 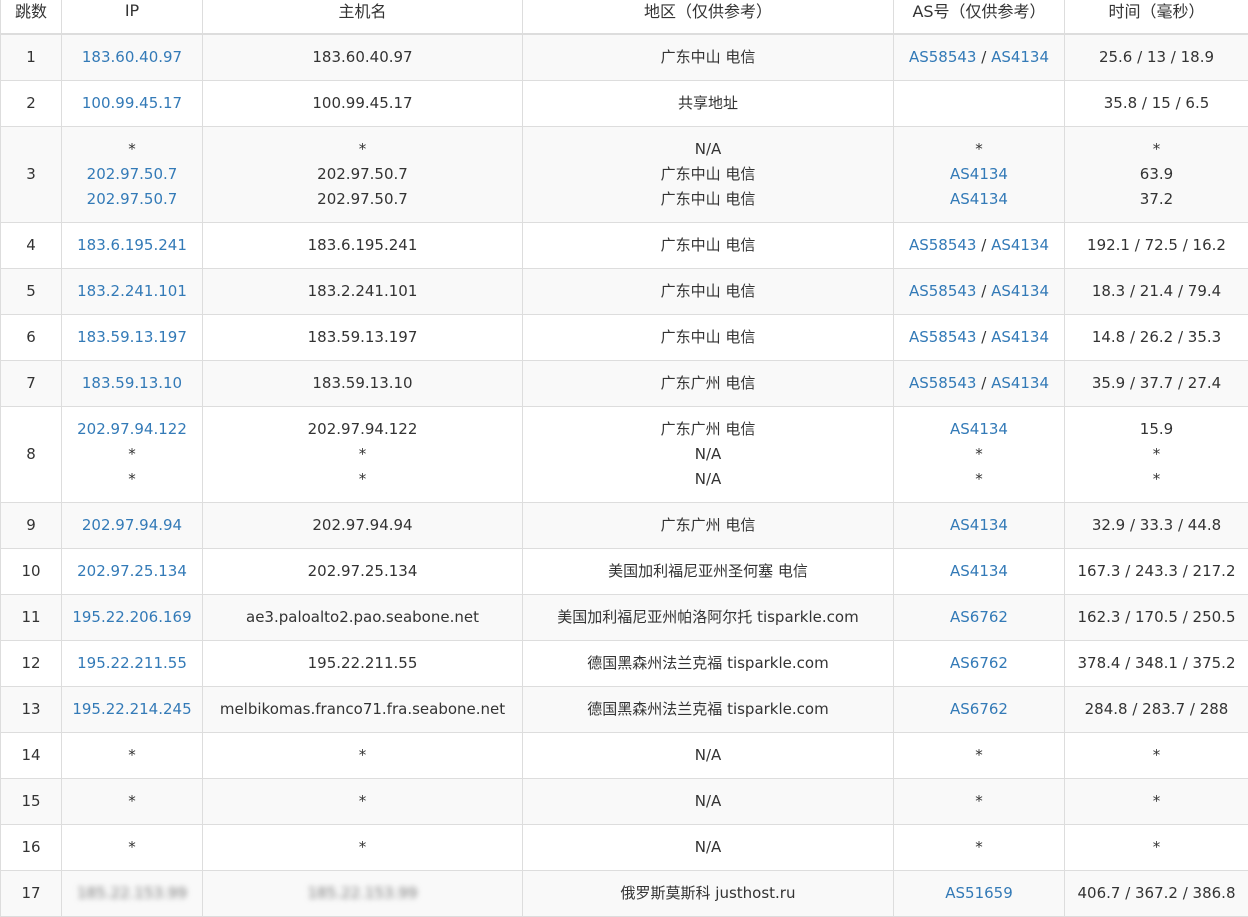 What do you see at coordinates (132, 103) in the screenshot?
I see `ip-link: 100.99.45.17` at bounding box center [132, 103].